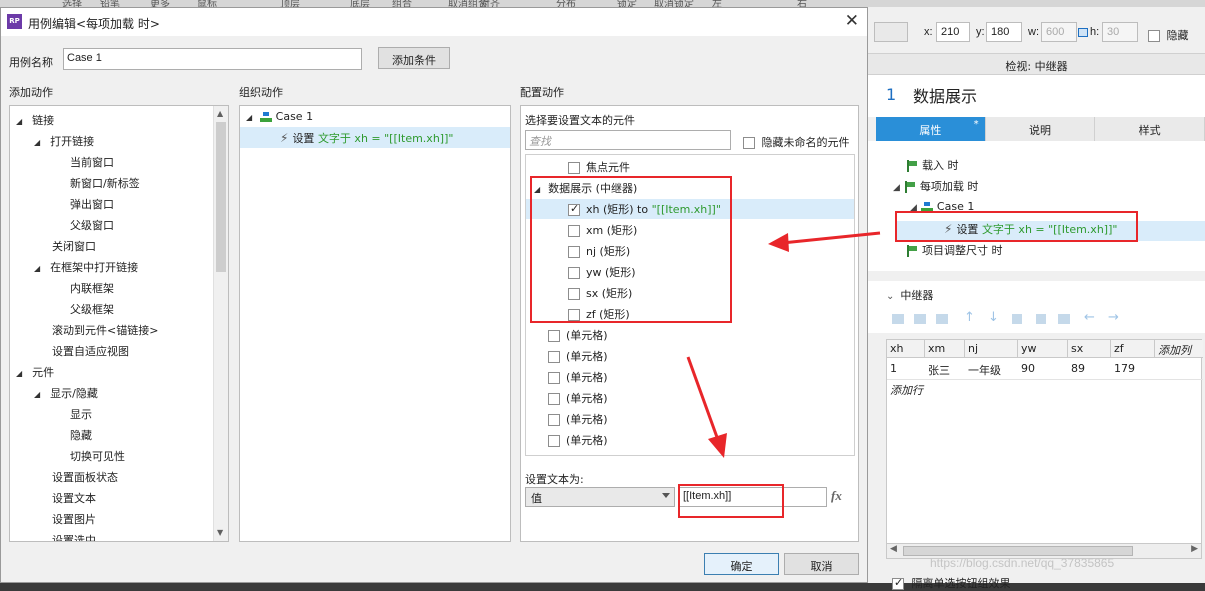 Image resolution: width=1205 pixels, height=591 pixels. What do you see at coordinates (891, 32) in the screenshot?
I see `style-dropdown` at bounding box center [891, 32].